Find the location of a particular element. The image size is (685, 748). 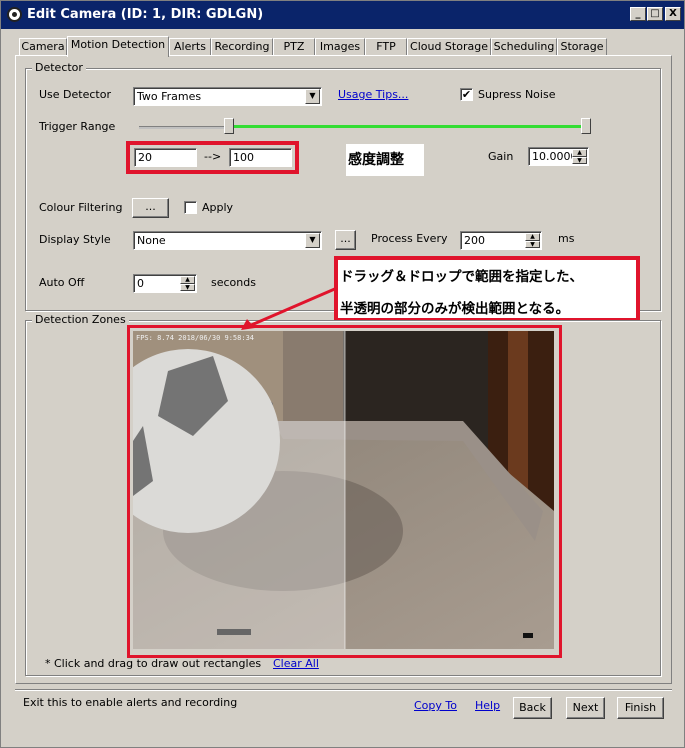

auto-off-spin: ▲ ▼ is located at coordinates (187, 283).